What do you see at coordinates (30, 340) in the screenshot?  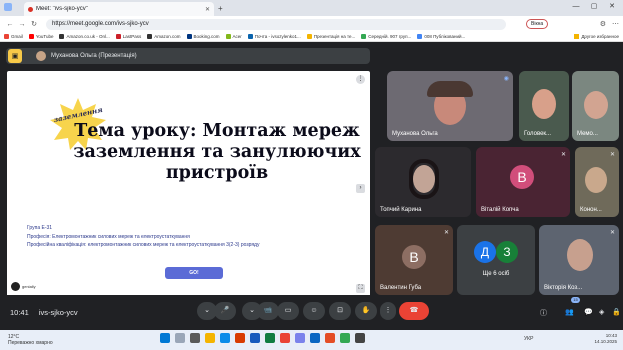 I see `weather-widget: 12°C Переважно хмарно` at bounding box center [30, 340].